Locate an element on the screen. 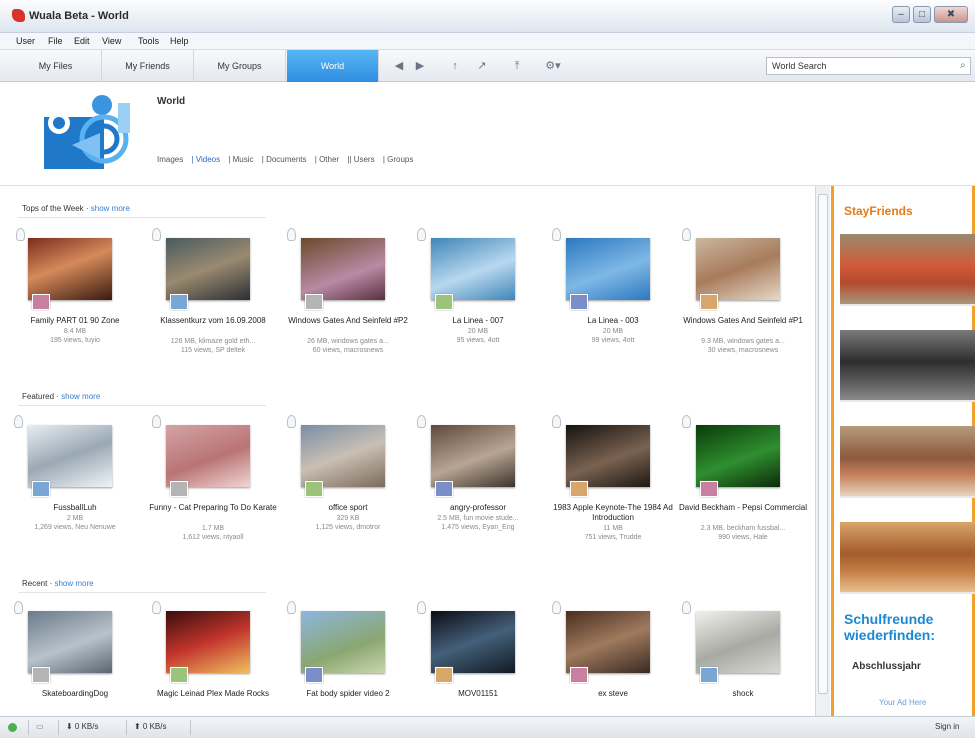  category-images: Images is located at coordinates (170, 159).